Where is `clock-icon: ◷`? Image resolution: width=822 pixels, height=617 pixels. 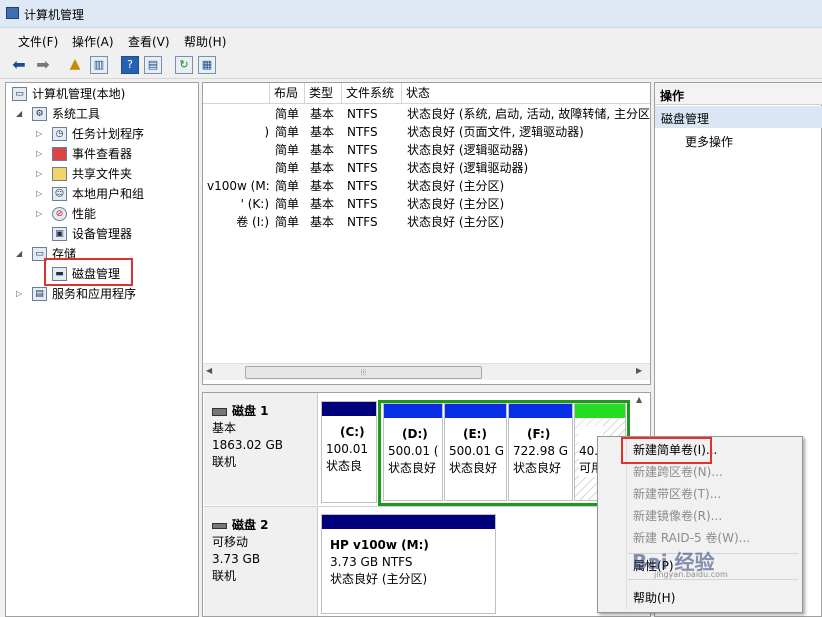
clock-icon: ◷ is located at coordinates (59, 134).